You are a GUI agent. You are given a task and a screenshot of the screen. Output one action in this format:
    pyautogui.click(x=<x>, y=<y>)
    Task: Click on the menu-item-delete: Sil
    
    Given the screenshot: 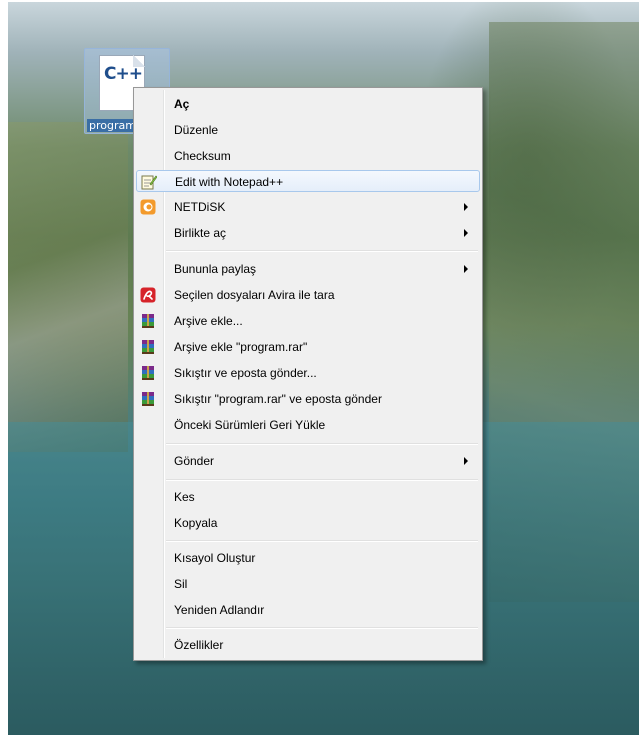 What is the action you would take?
    pyautogui.click(x=308, y=584)
    